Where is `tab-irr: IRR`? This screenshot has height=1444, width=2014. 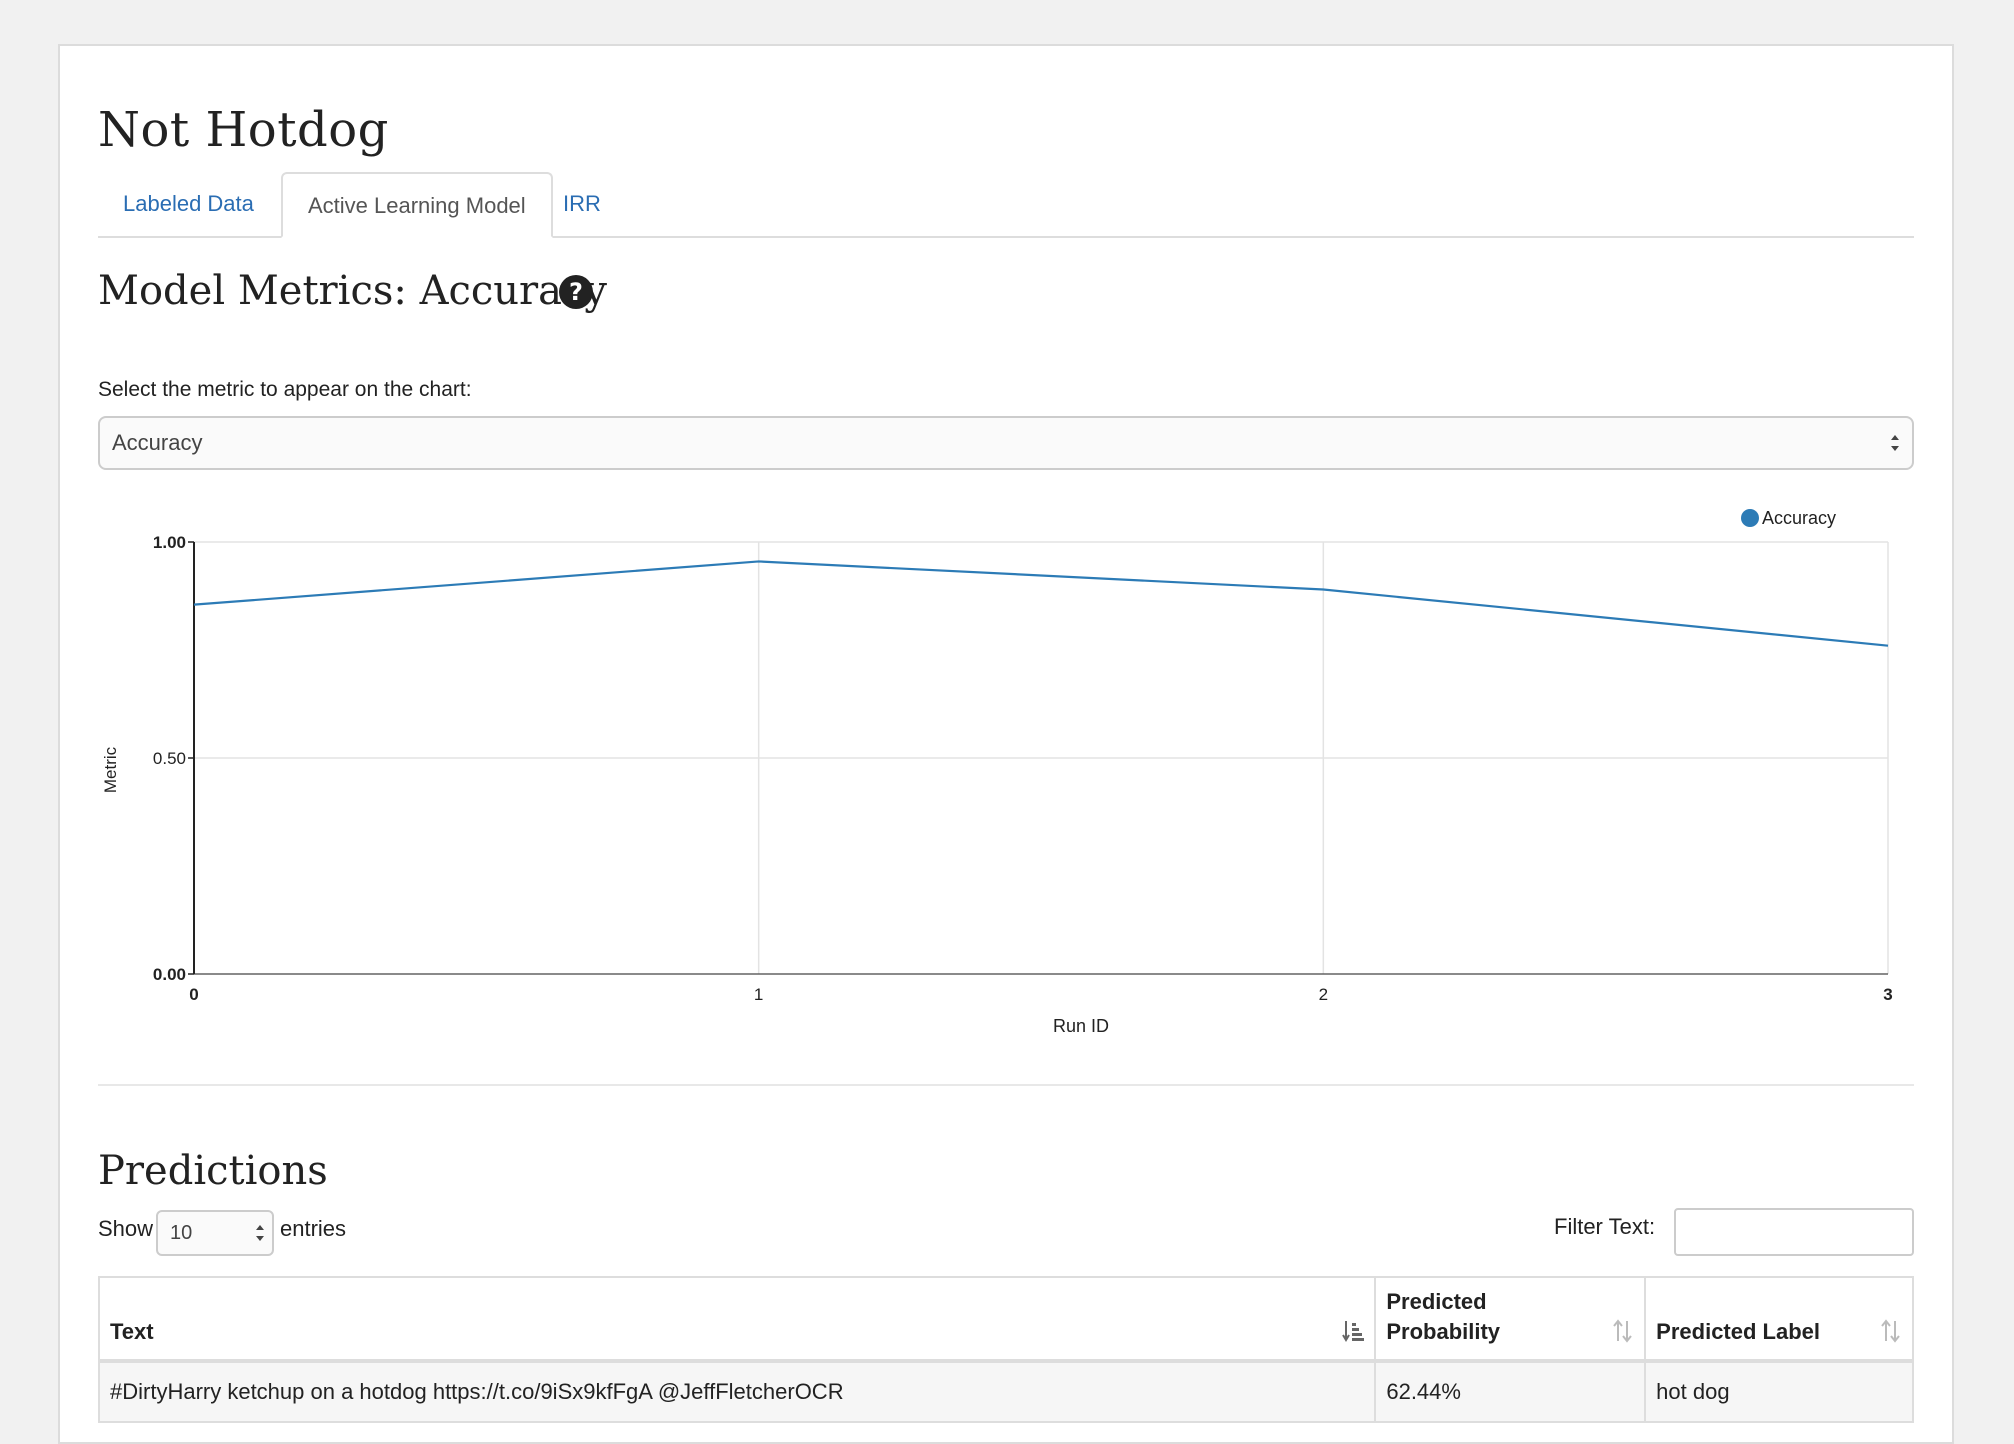 tab-irr: IRR is located at coordinates (582, 204).